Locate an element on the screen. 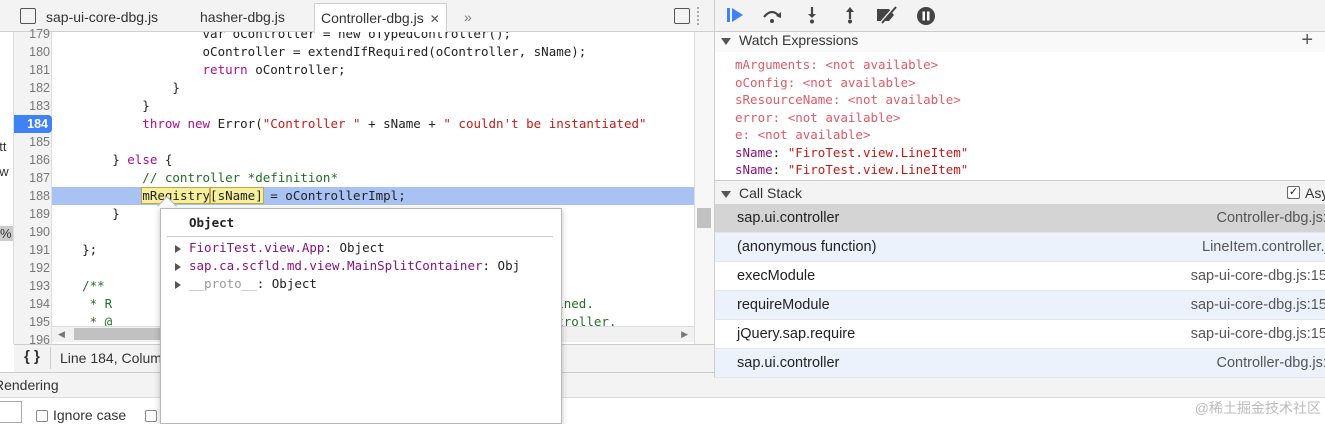 The height and width of the screenshot is (424, 1325). scroll-right-icon: ▶ is located at coordinates (684, 334).